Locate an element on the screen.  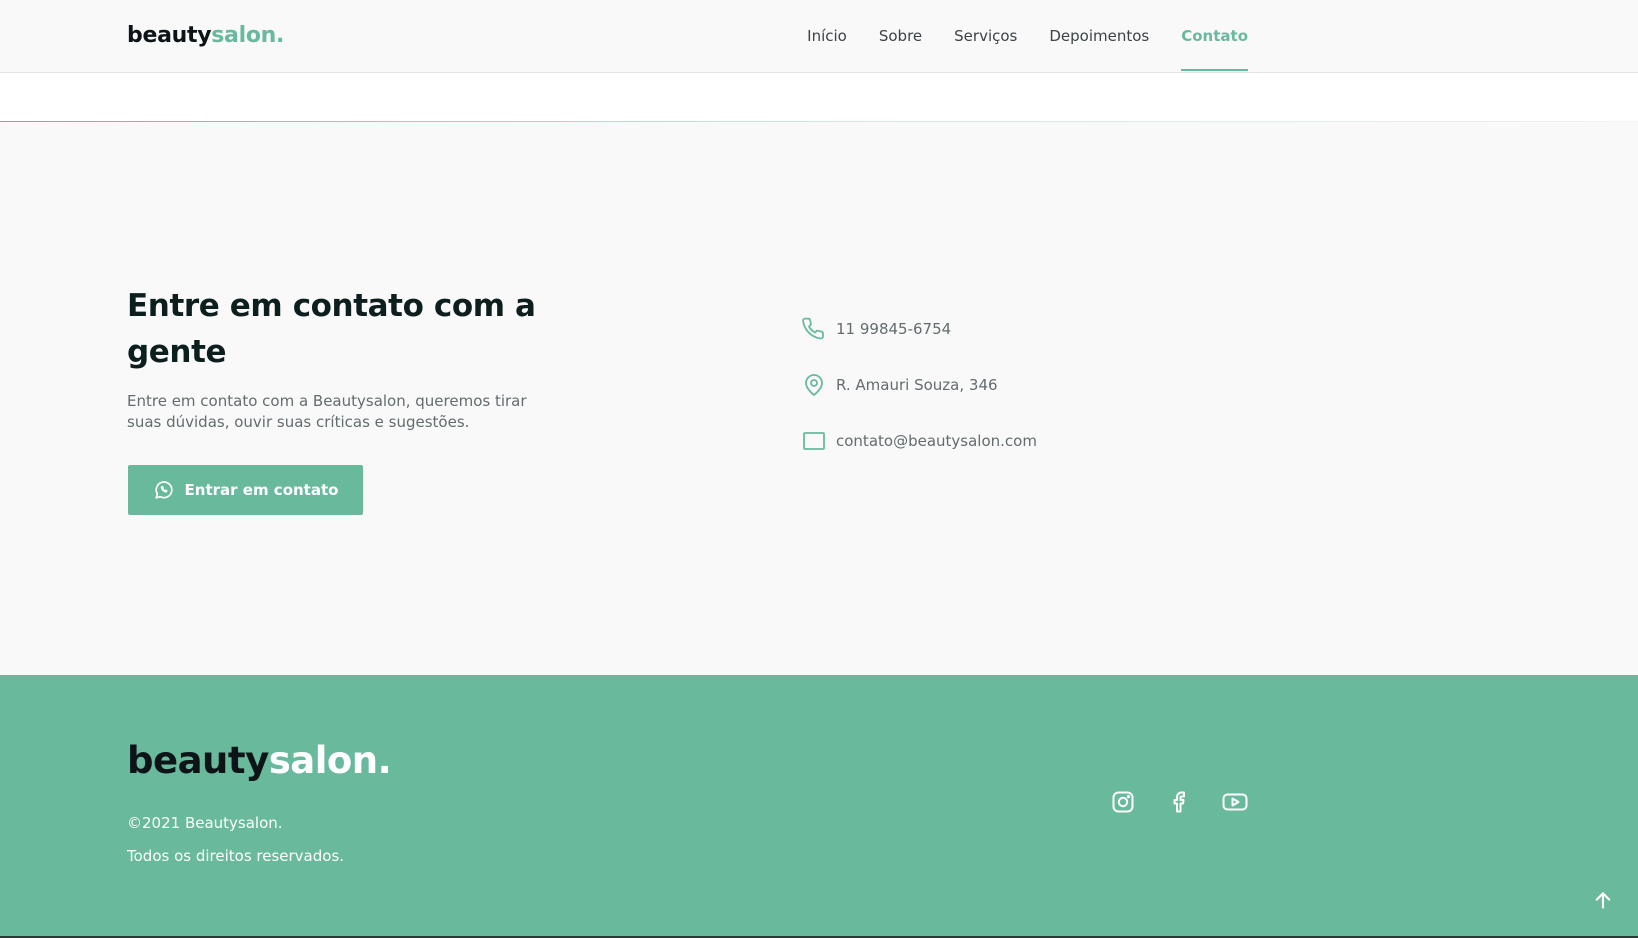
social-links is located at coordinates (1179, 804).